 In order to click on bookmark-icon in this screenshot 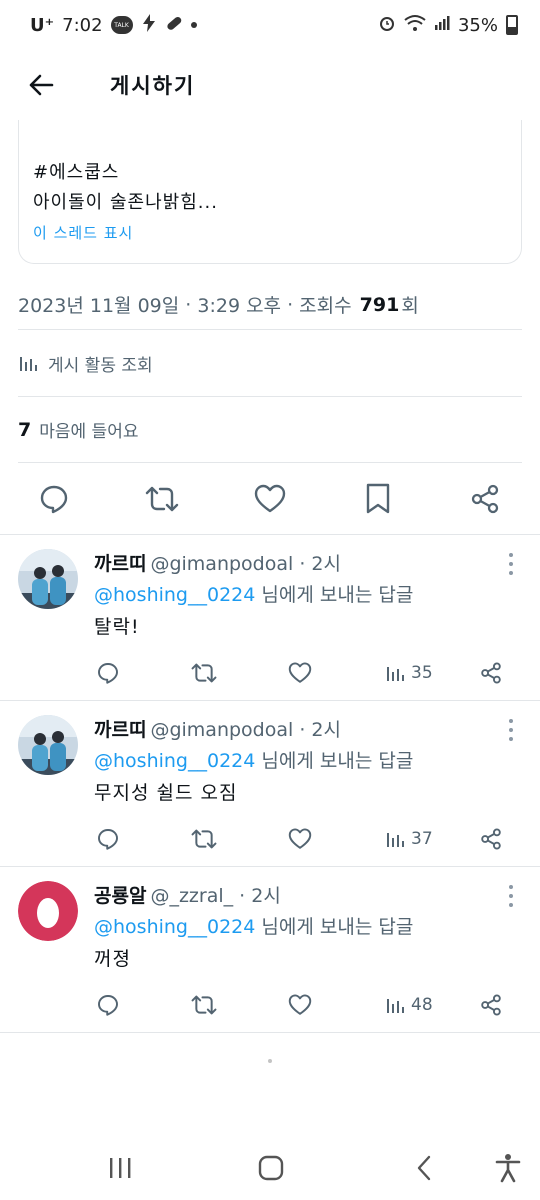, I will do `click(378, 498)`.